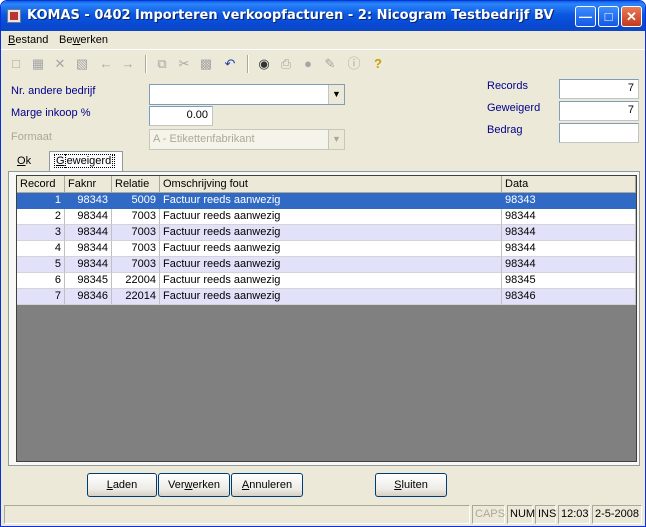 Image resolution: width=646 pixels, height=527 pixels. Describe the element at coordinates (41, 184) in the screenshot. I see `column-header-record: Record` at that location.